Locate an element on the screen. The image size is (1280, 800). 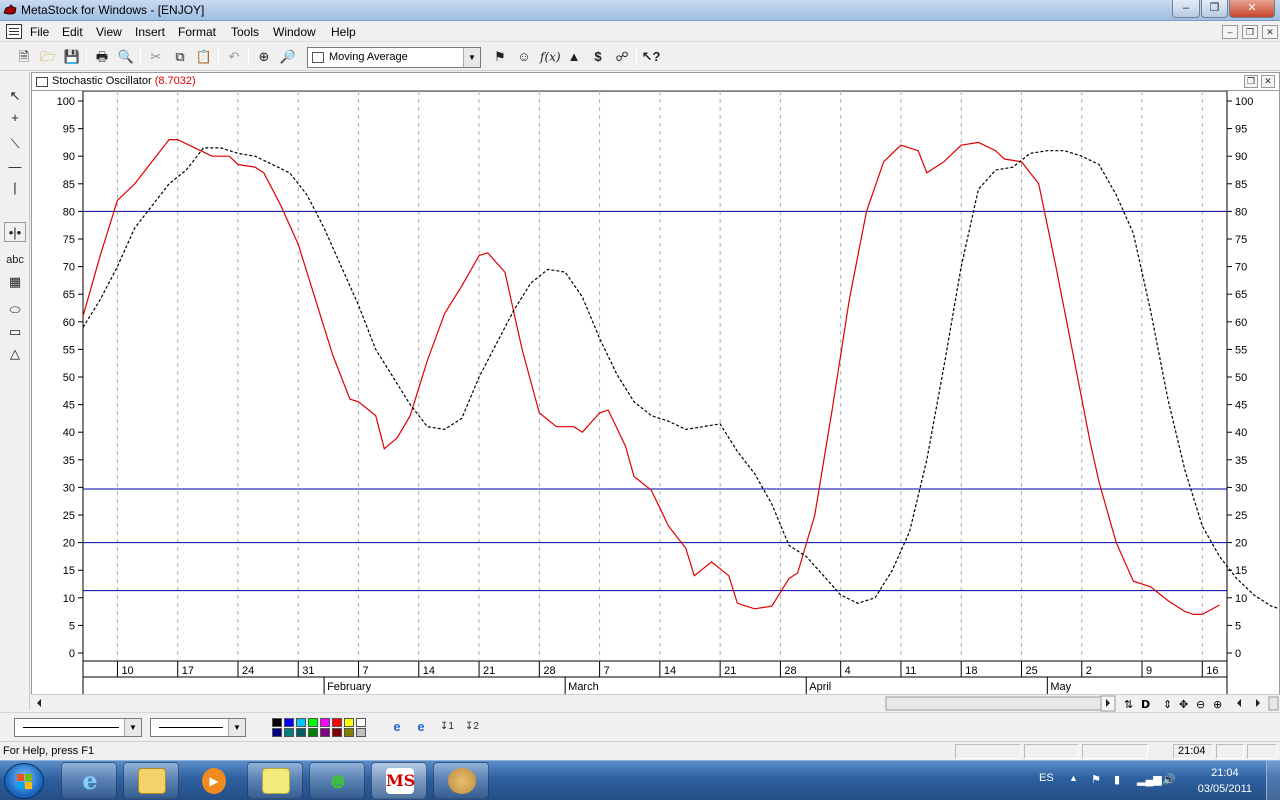
explorer-taskbar-button is located at coordinates (151, 780).